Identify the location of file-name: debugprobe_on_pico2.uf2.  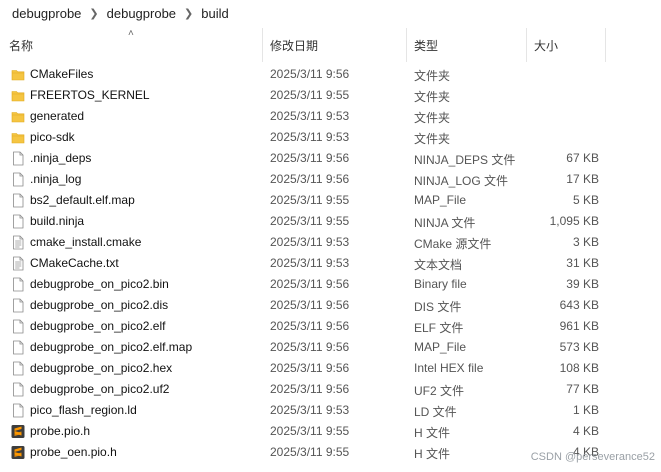
(100, 389).